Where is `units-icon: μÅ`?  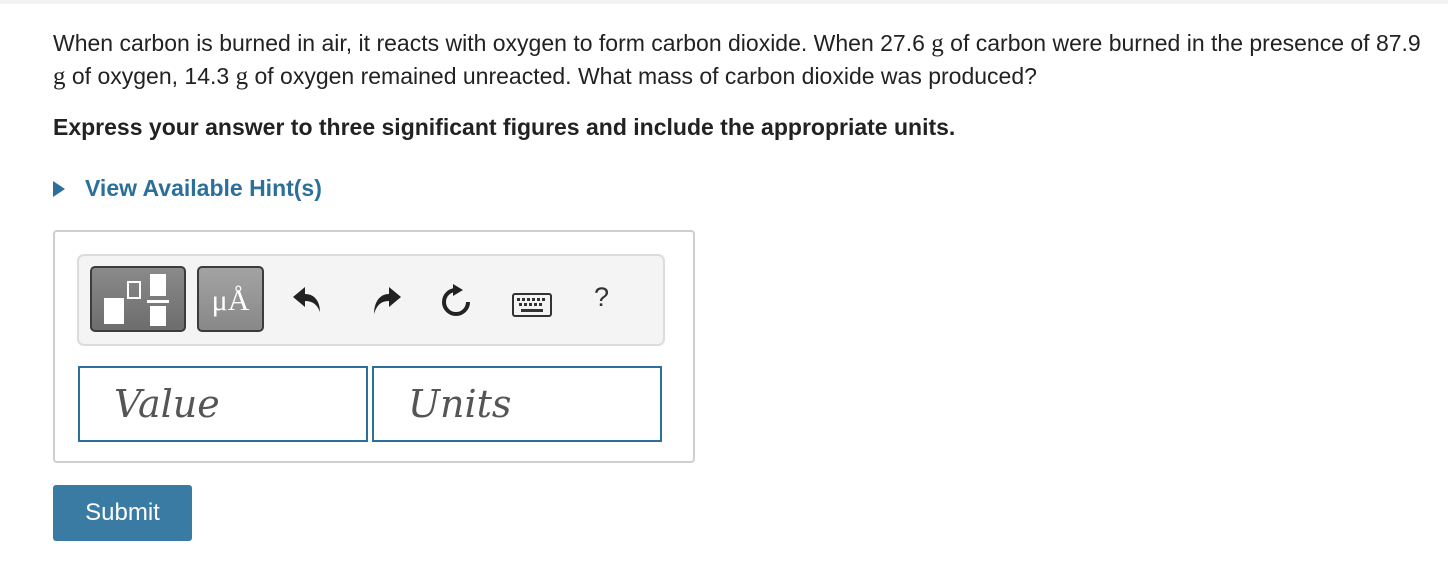 units-icon: μÅ is located at coordinates (230, 300).